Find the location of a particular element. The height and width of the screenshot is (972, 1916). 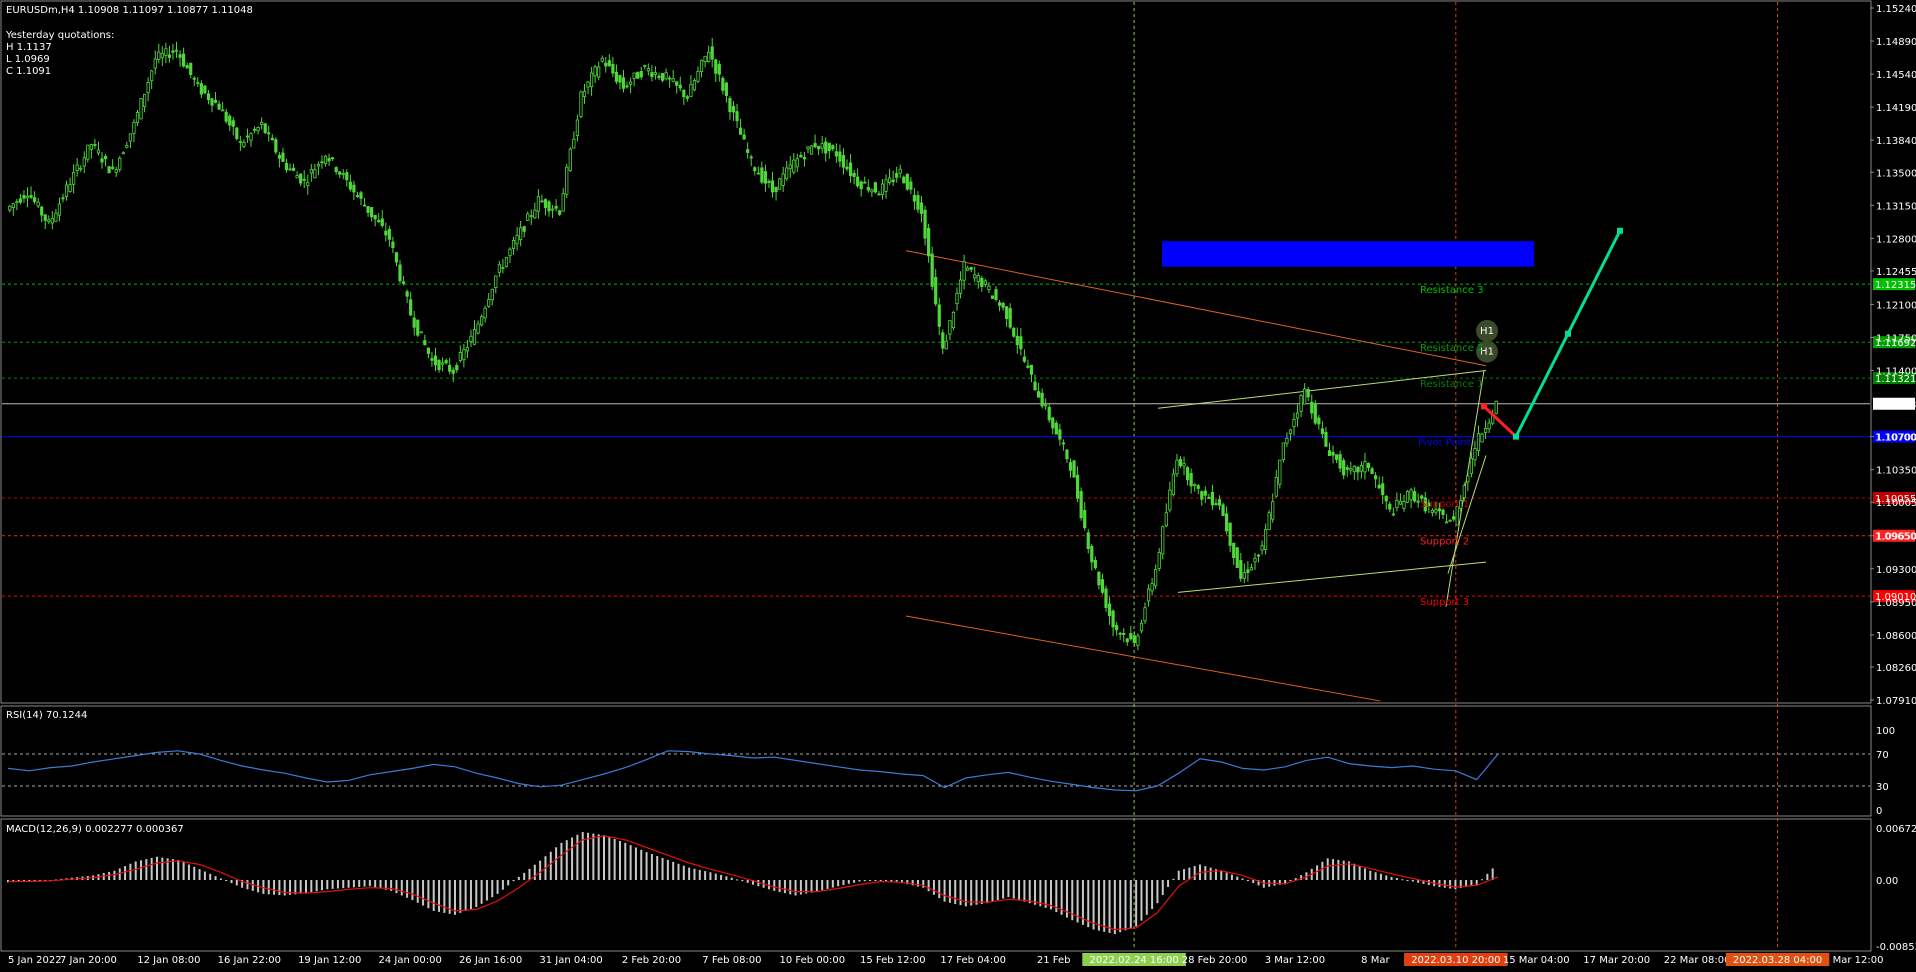

highlight-zone is located at coordinates (1348, 254).